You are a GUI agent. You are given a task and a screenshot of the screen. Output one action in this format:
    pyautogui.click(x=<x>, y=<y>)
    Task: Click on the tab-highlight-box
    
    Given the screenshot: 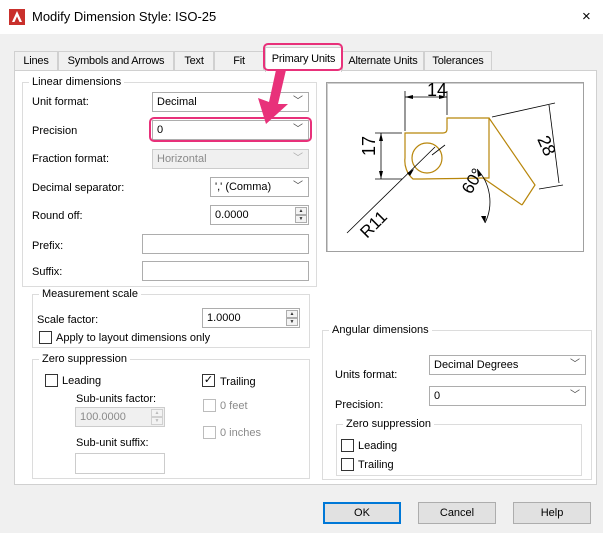 What is the action you would take?
    pyautogui.click(x=303, y=57)
    